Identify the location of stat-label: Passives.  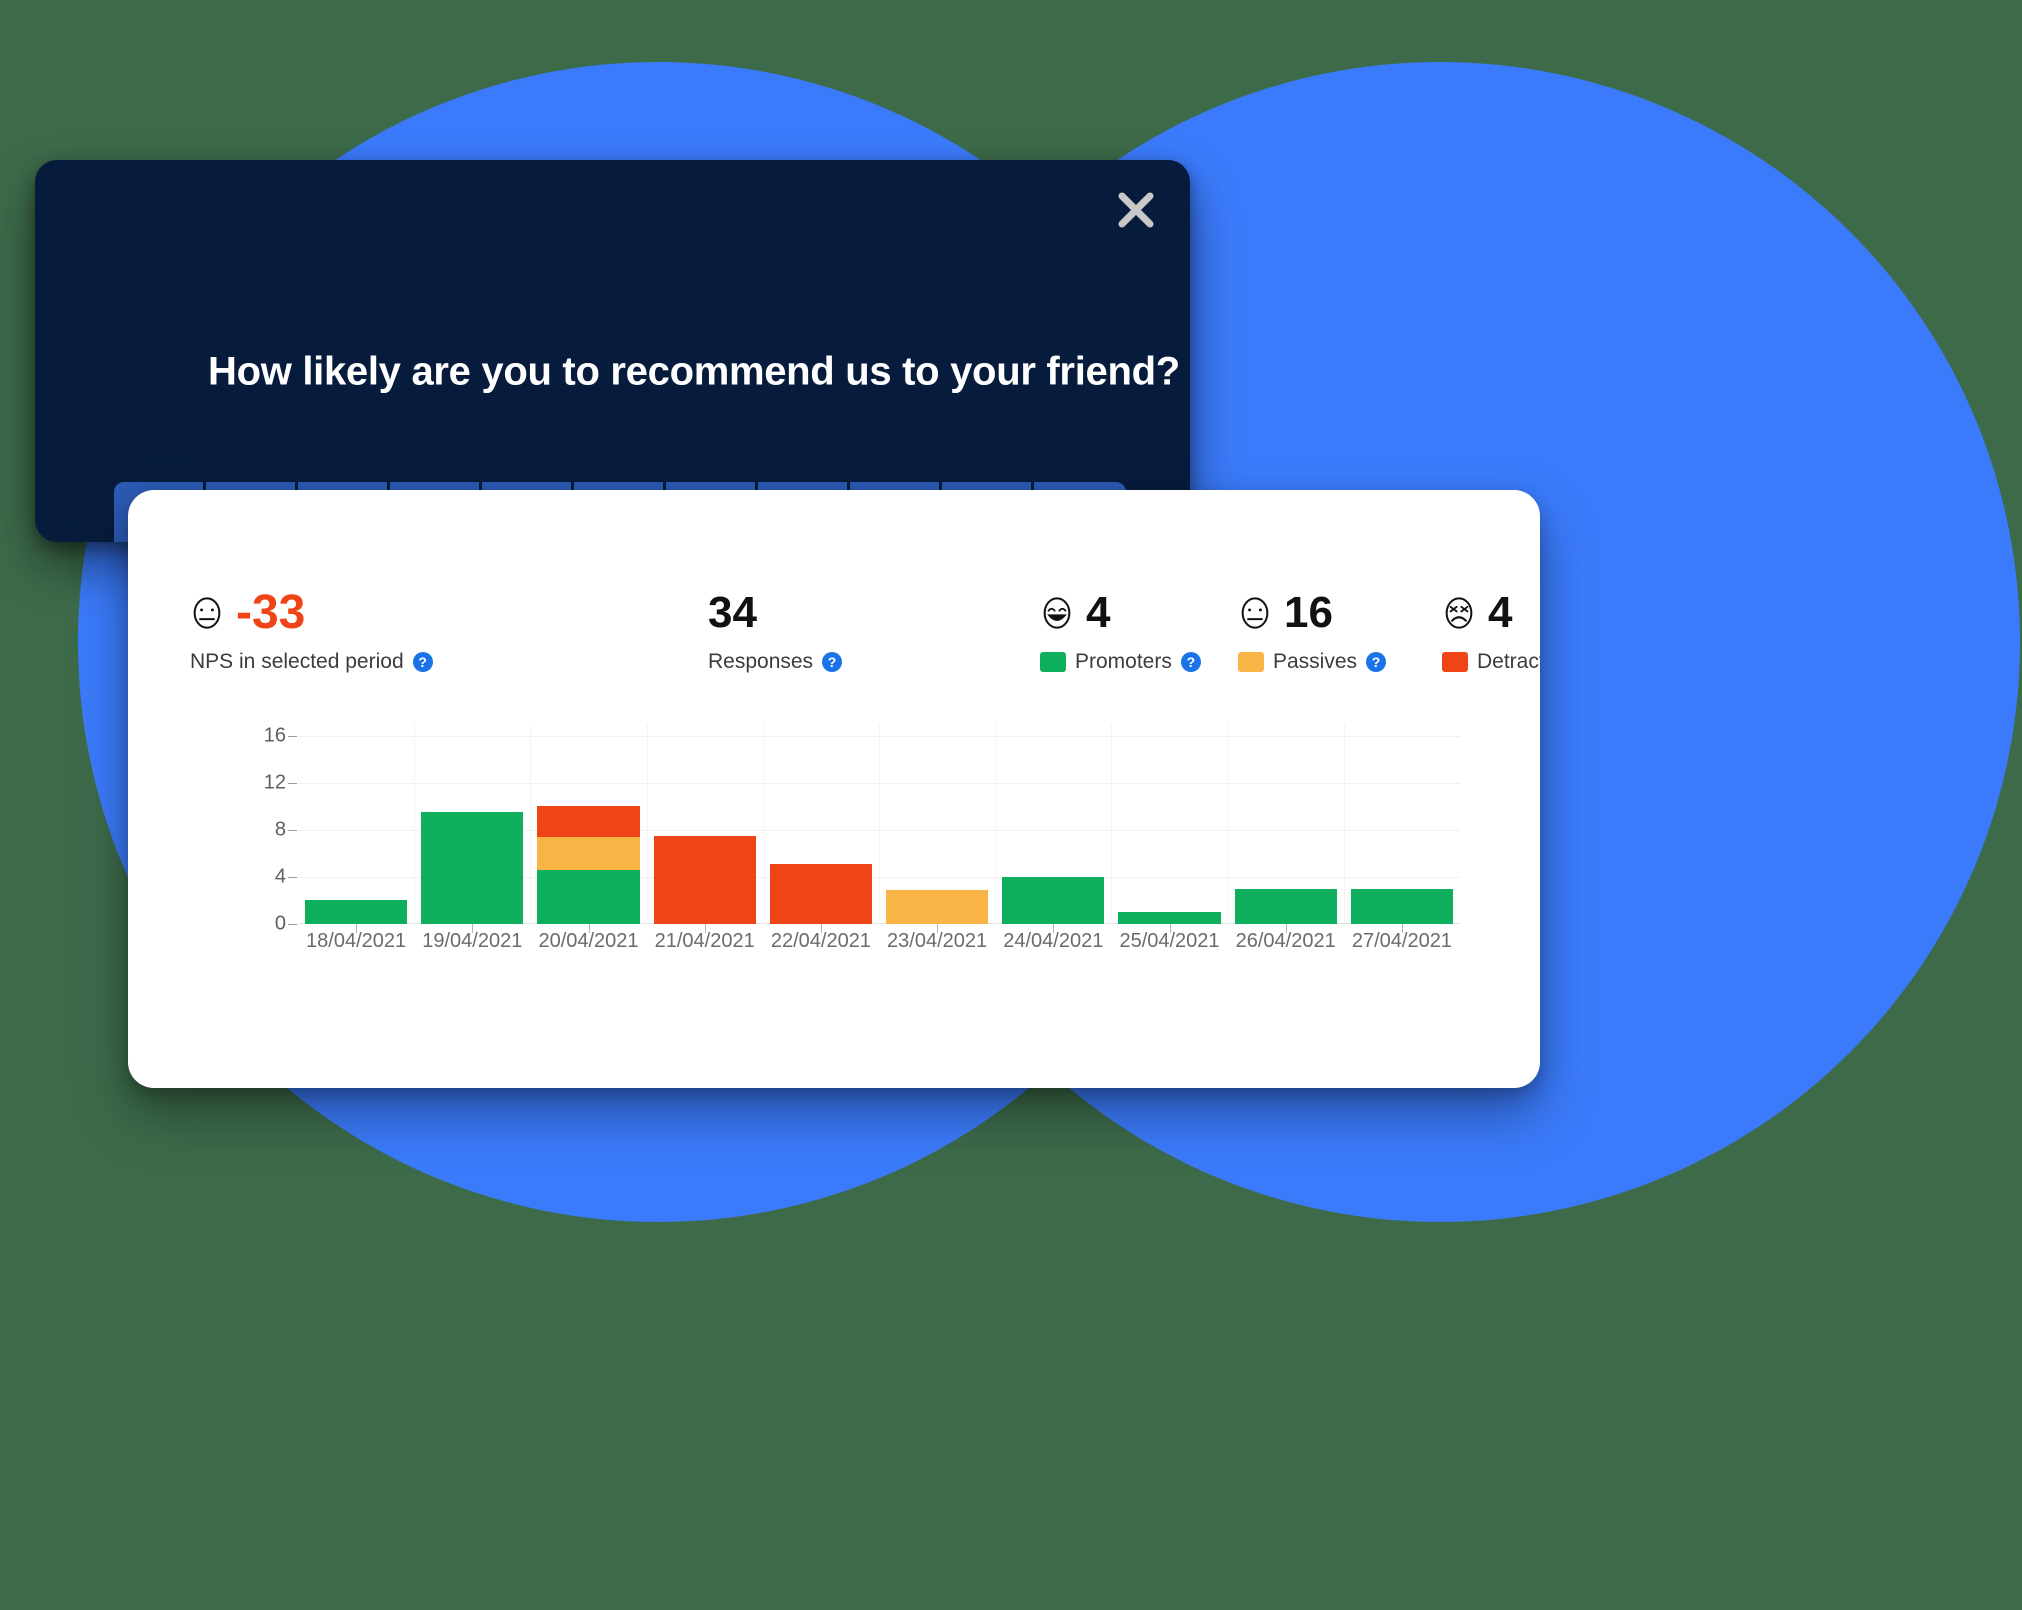
(1315, 661).